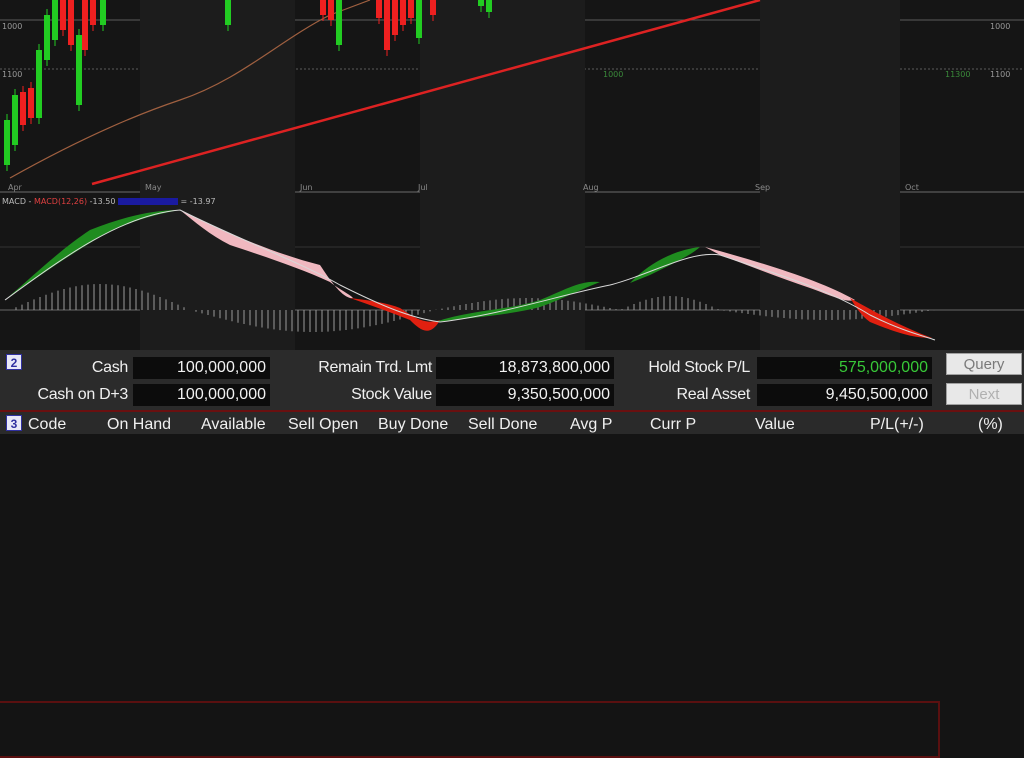 This screenshot has height=758, width=1024. Describe the element at coordinates (699, 367) in the screenshot. I see `hold-stock-pl-label: Hold Stock P/L` at that location.